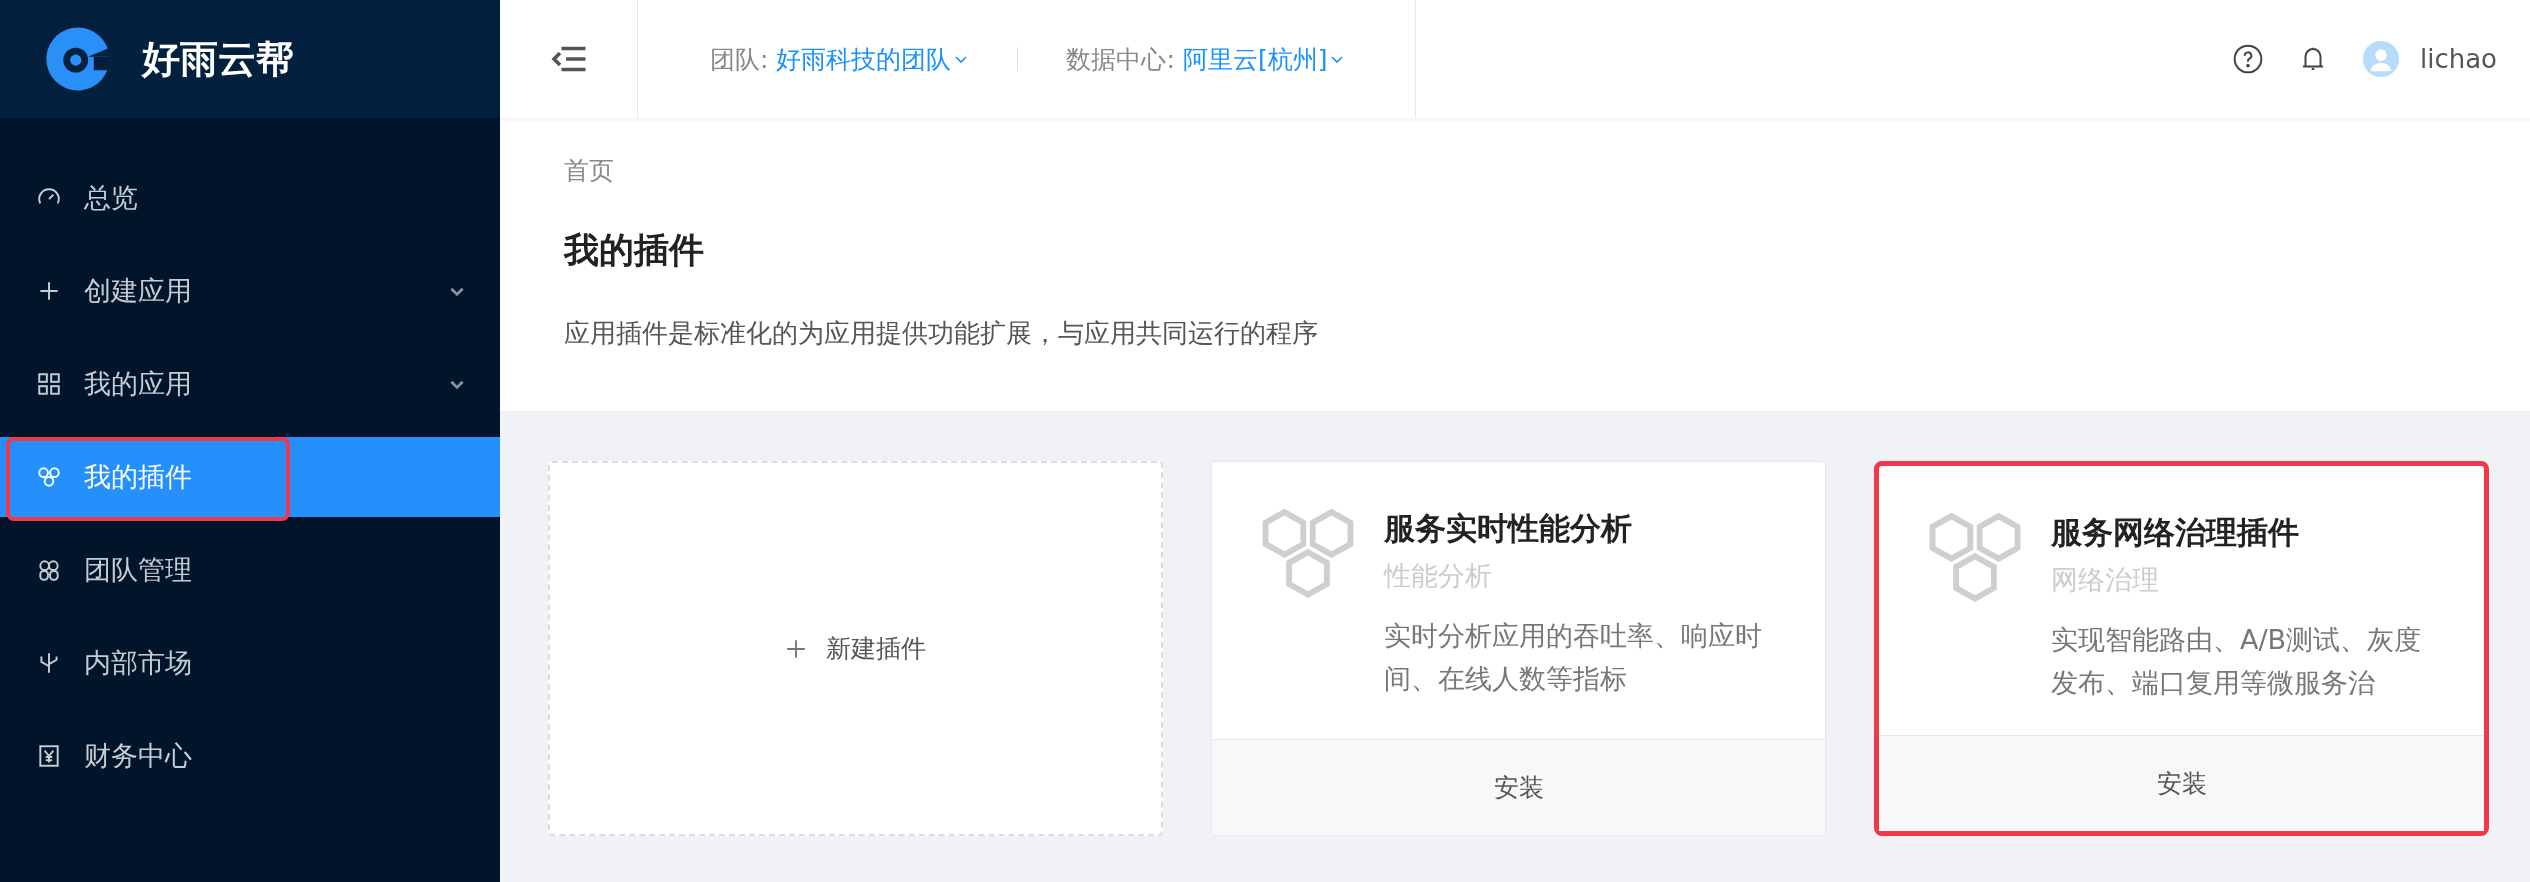  Describe the element at coordinates (568, 59) in the screenshot. I see `menu-collapse-icon` at that location.